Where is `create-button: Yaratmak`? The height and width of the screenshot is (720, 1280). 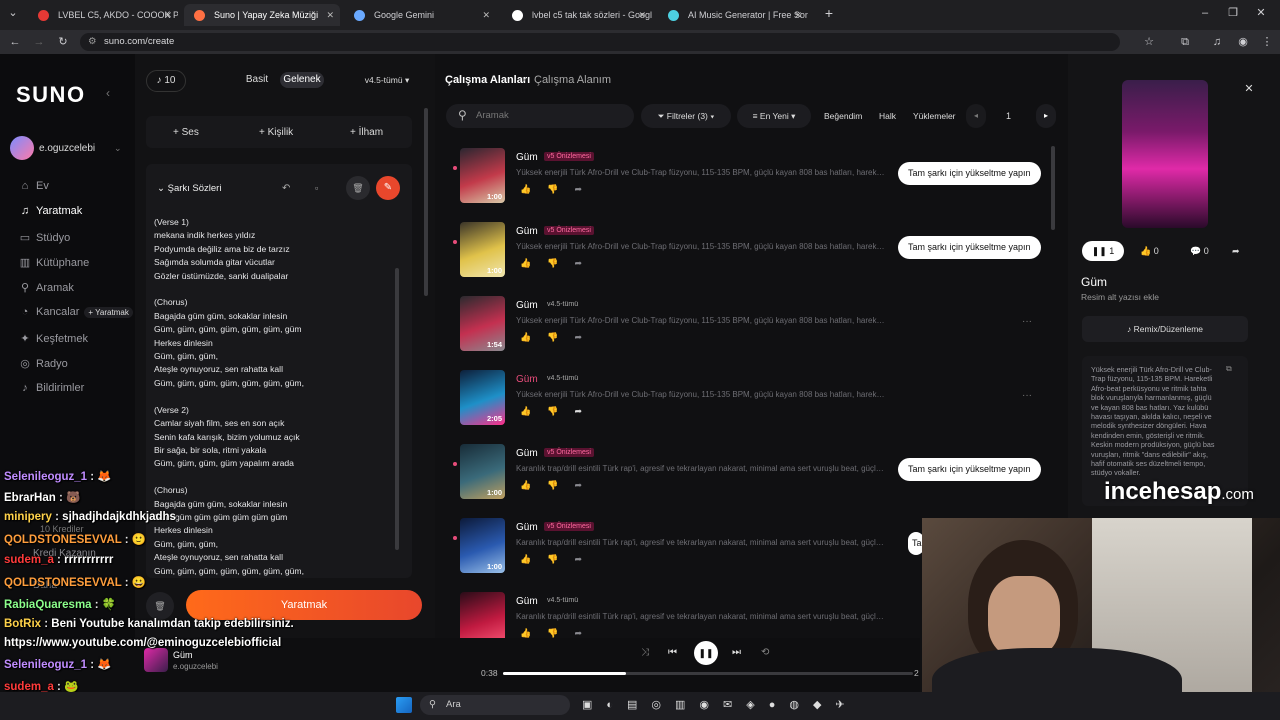 create-button: Yaratmak is located at coordinates (304, 605).